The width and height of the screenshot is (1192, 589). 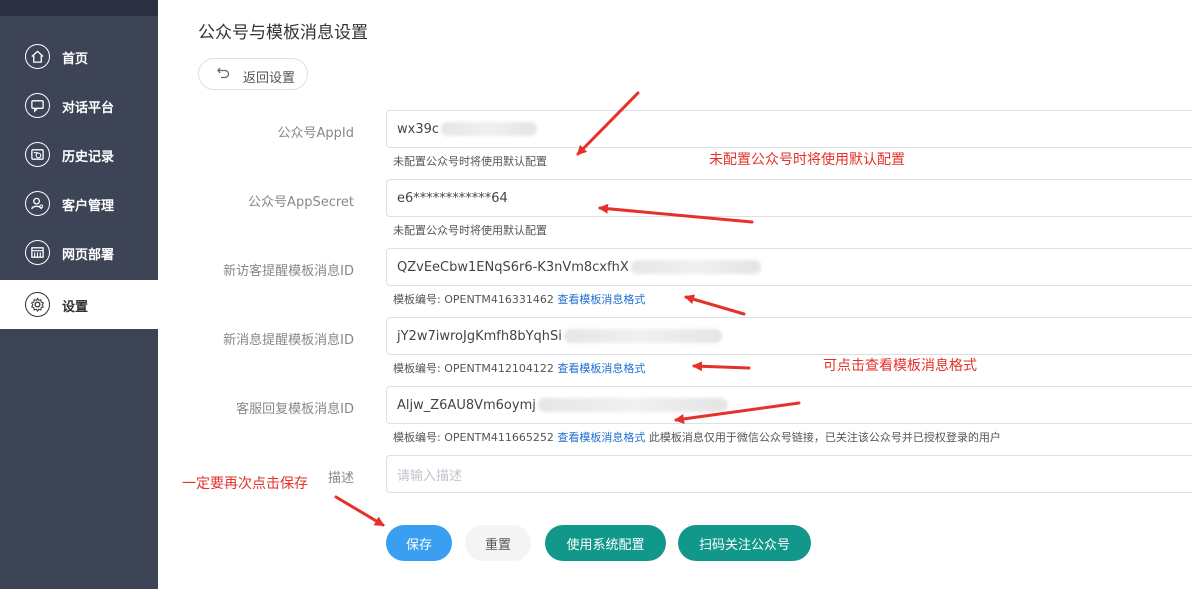 What do you see at coordinates (470, 161) in the screenshot?
I see `appid-hint: 未配置公众号时将使用默认配置` at bounding box center [470, 161].